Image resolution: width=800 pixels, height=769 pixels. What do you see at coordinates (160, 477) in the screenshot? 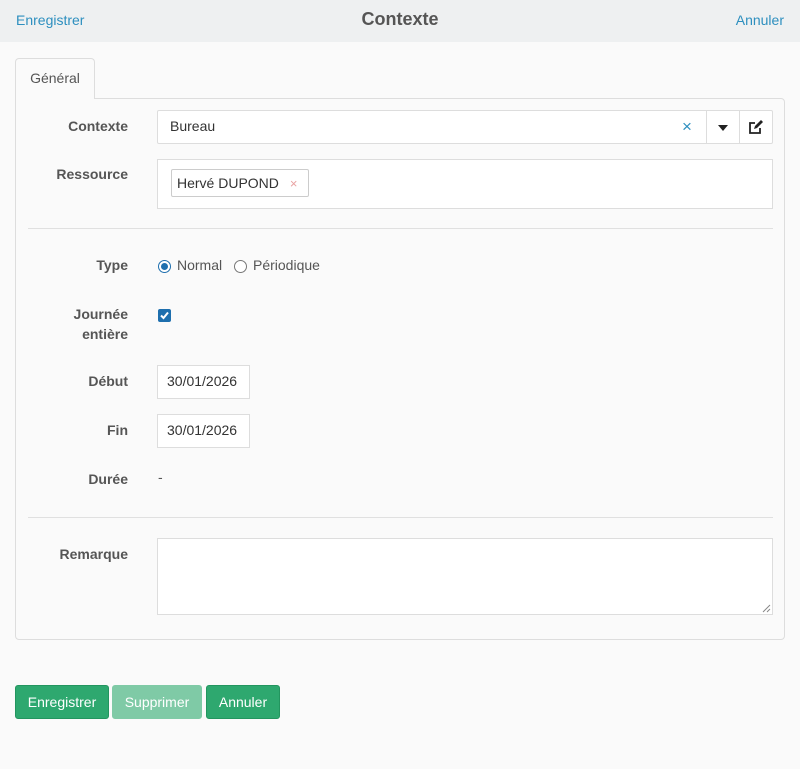
I see `duree-value: -` at bounding box center [160, 477].